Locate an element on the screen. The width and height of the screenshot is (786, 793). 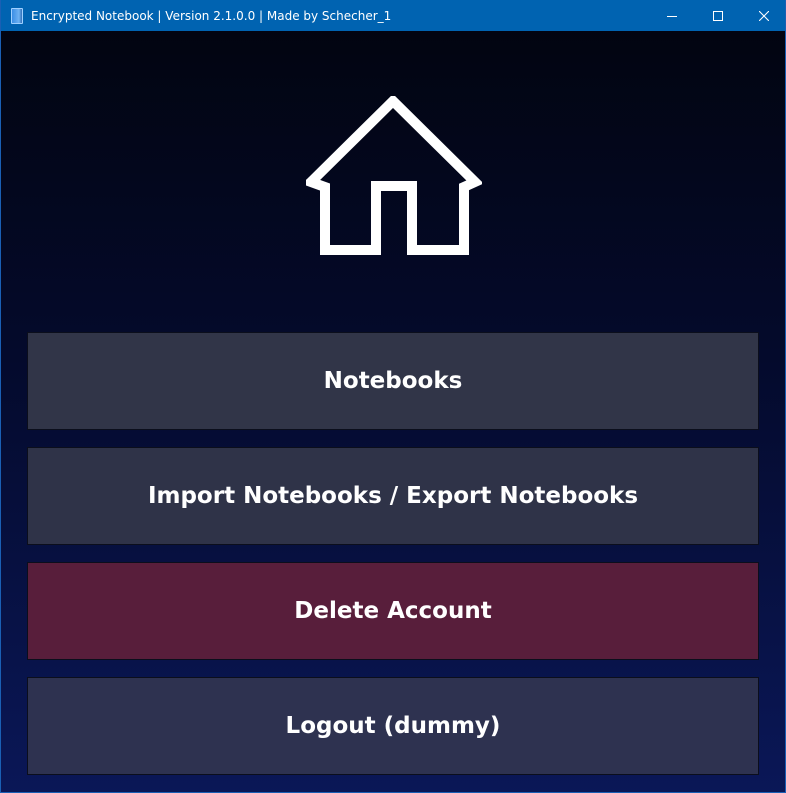
import-export-button-label: Import Notebooks / Export Notebooks is located at coordinates (393, 496).